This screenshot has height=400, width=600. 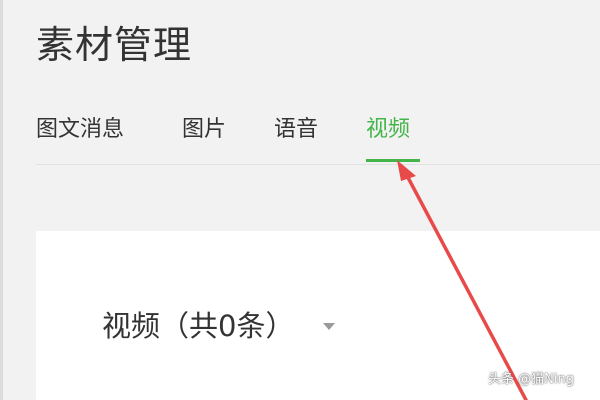 I want to click on annotation-arrow, so click(x=462, y=280).